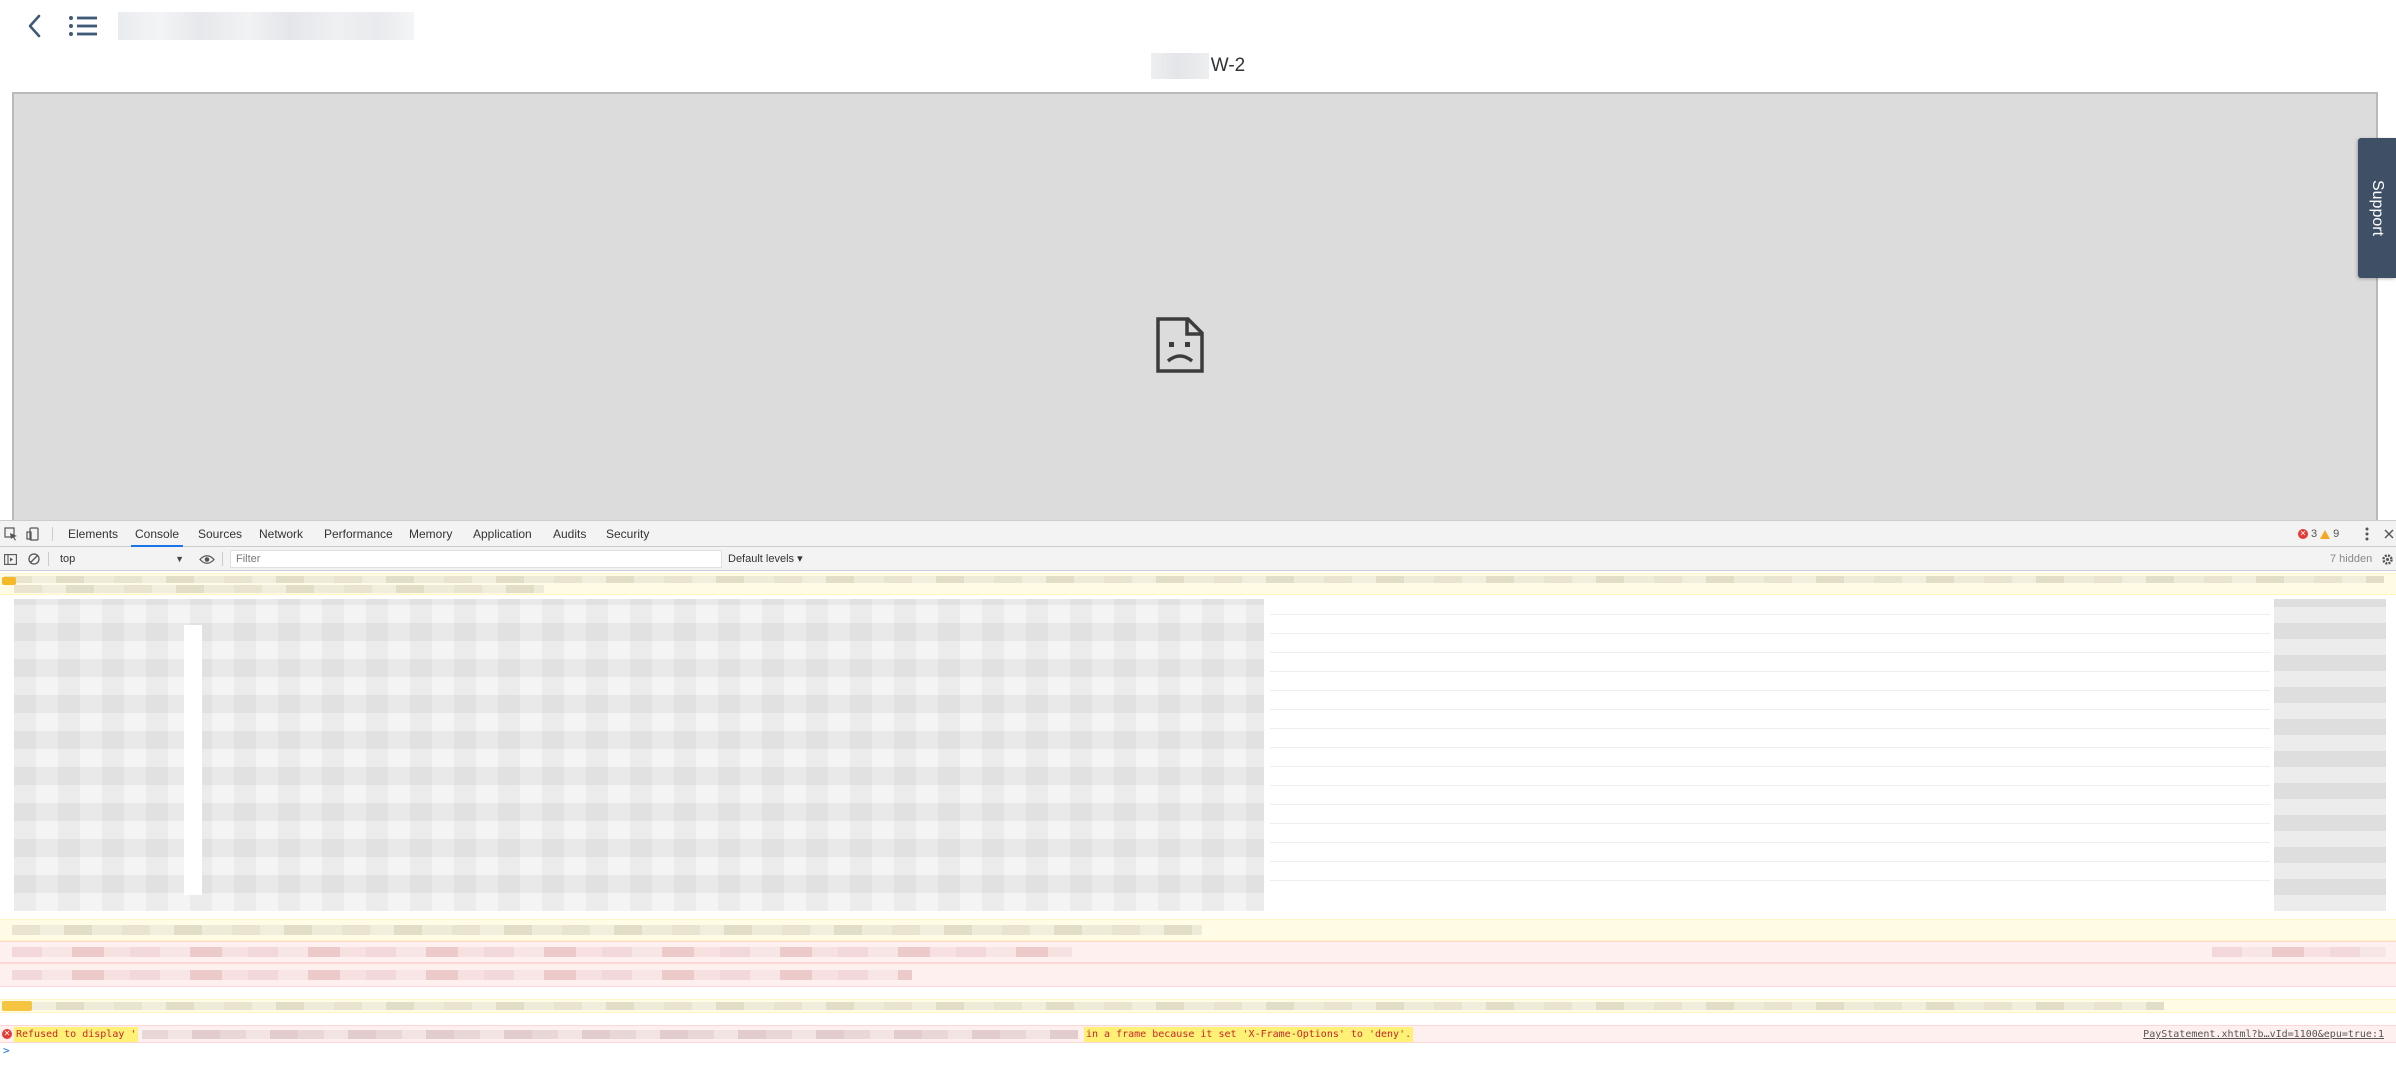 This screenshot has width=2396, height=1069. What do you see at coordinates (2336, 534) in the screenshot?
I see `warning-count: 9` at bounding box center [2336, 534].